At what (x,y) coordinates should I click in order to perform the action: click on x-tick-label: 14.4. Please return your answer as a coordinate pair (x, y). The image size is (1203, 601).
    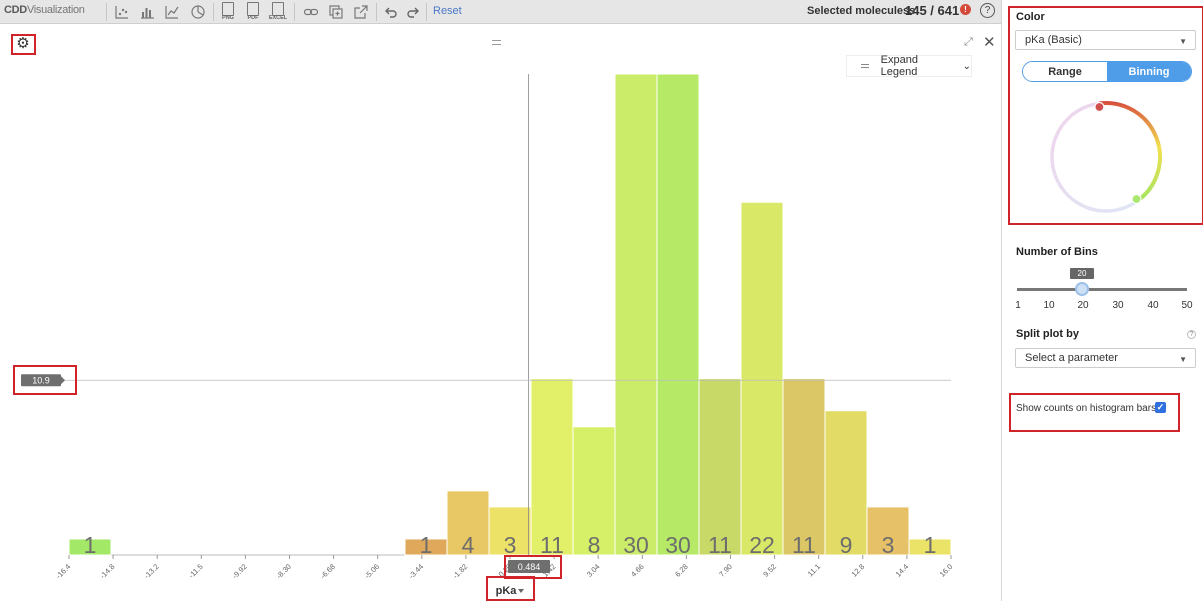
    Looking at the image, I should click on (902, 570).